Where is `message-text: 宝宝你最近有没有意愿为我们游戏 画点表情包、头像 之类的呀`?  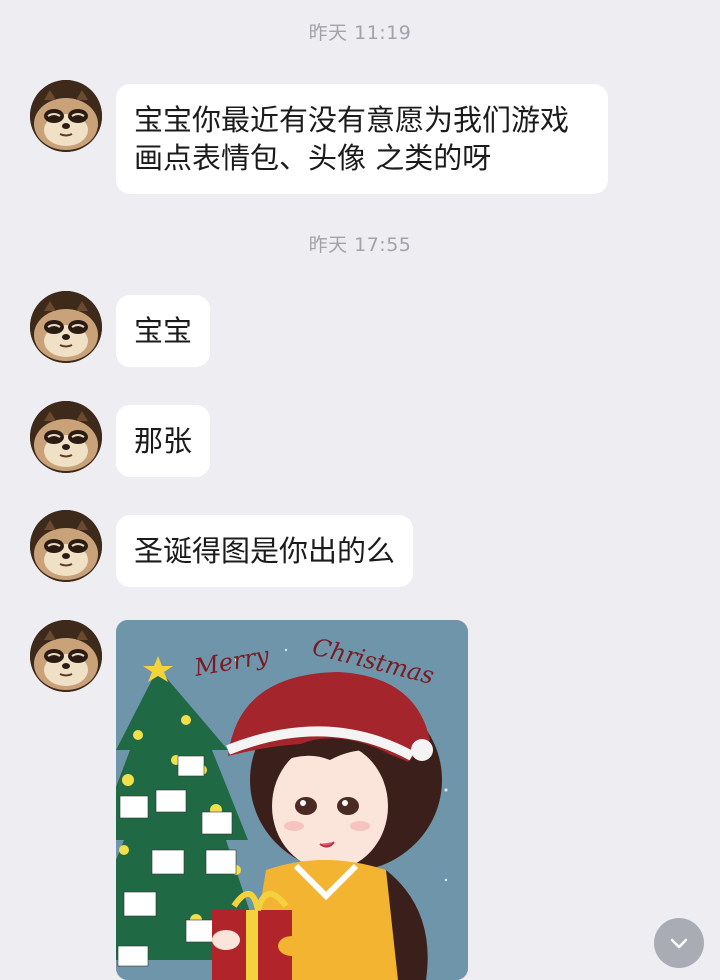 message-text: 宝宝你最近有没有意愿为我们游戏 画点表情包、头像 之类的呀 is located at coordinates (352, 139).